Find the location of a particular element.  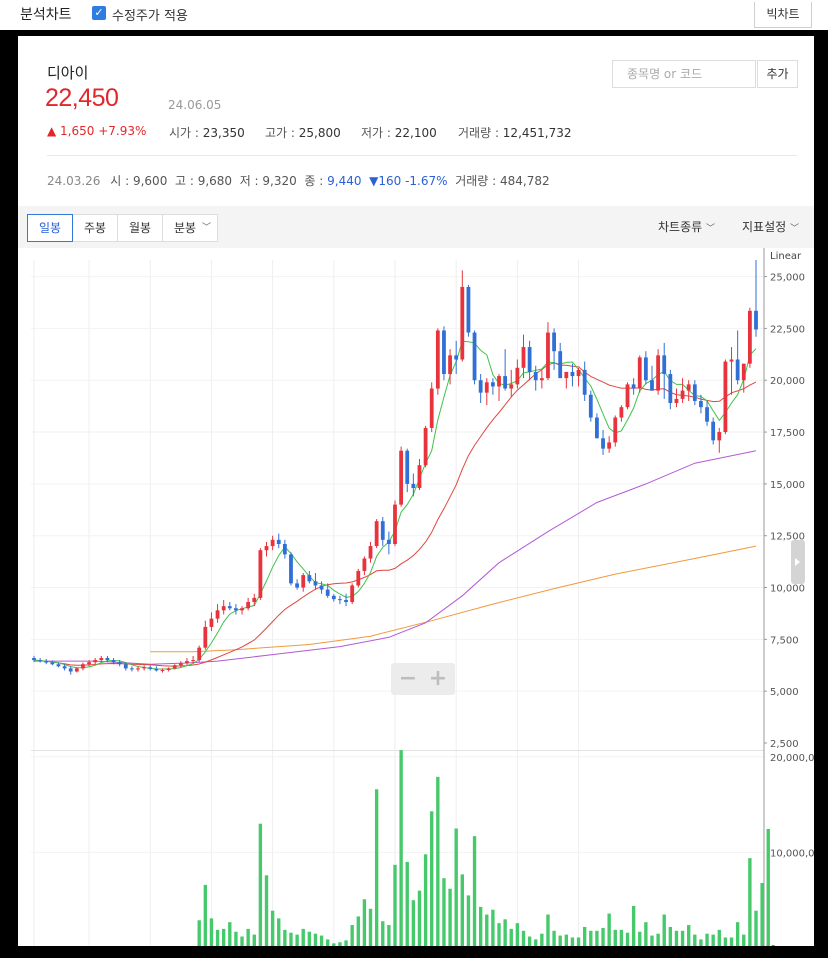

zoom-out-button: − is located at coordinates (408, 679).